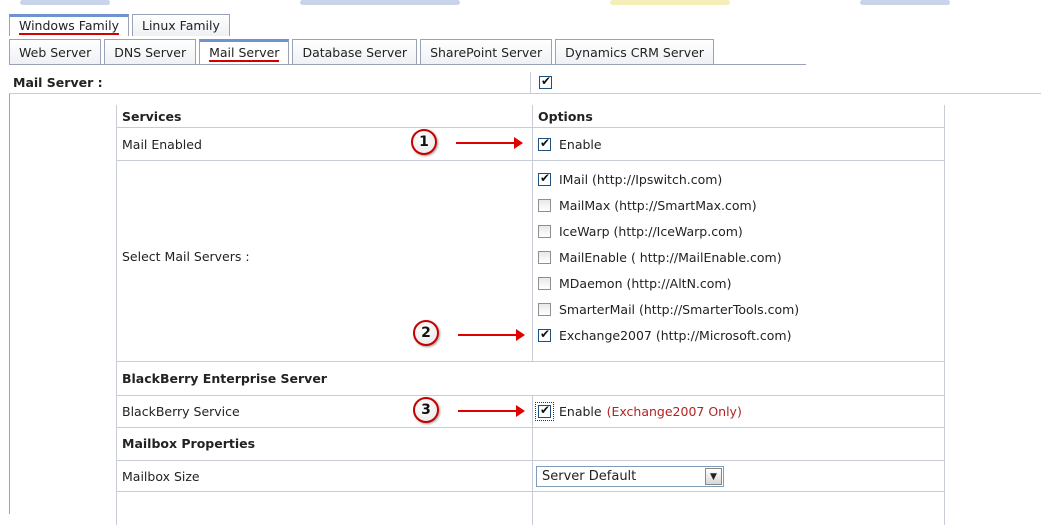 Image resolution: width=1041 pixels, height=525 pixels. I want to click on exchange-only-note: (Exchange2007 Only), so click(674, 411).